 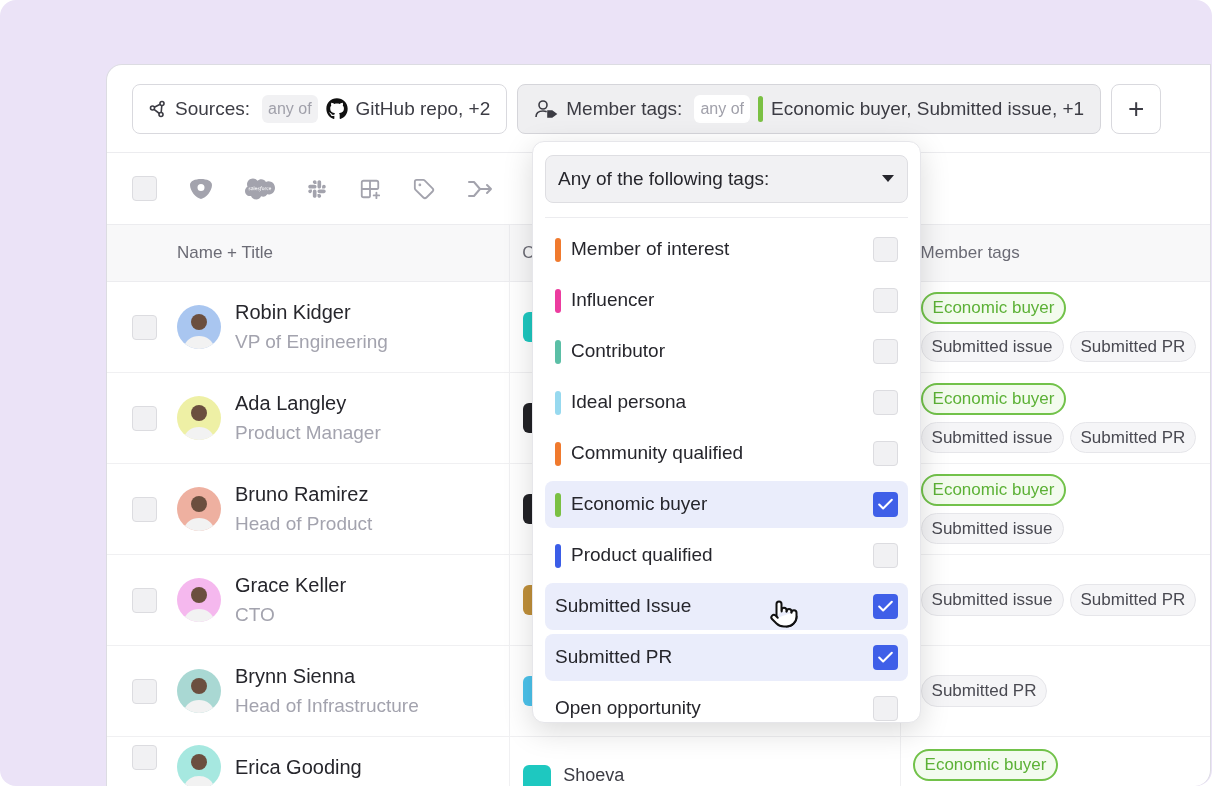 I want to click on column-header: Name + Title, so click(x=225, y=253).